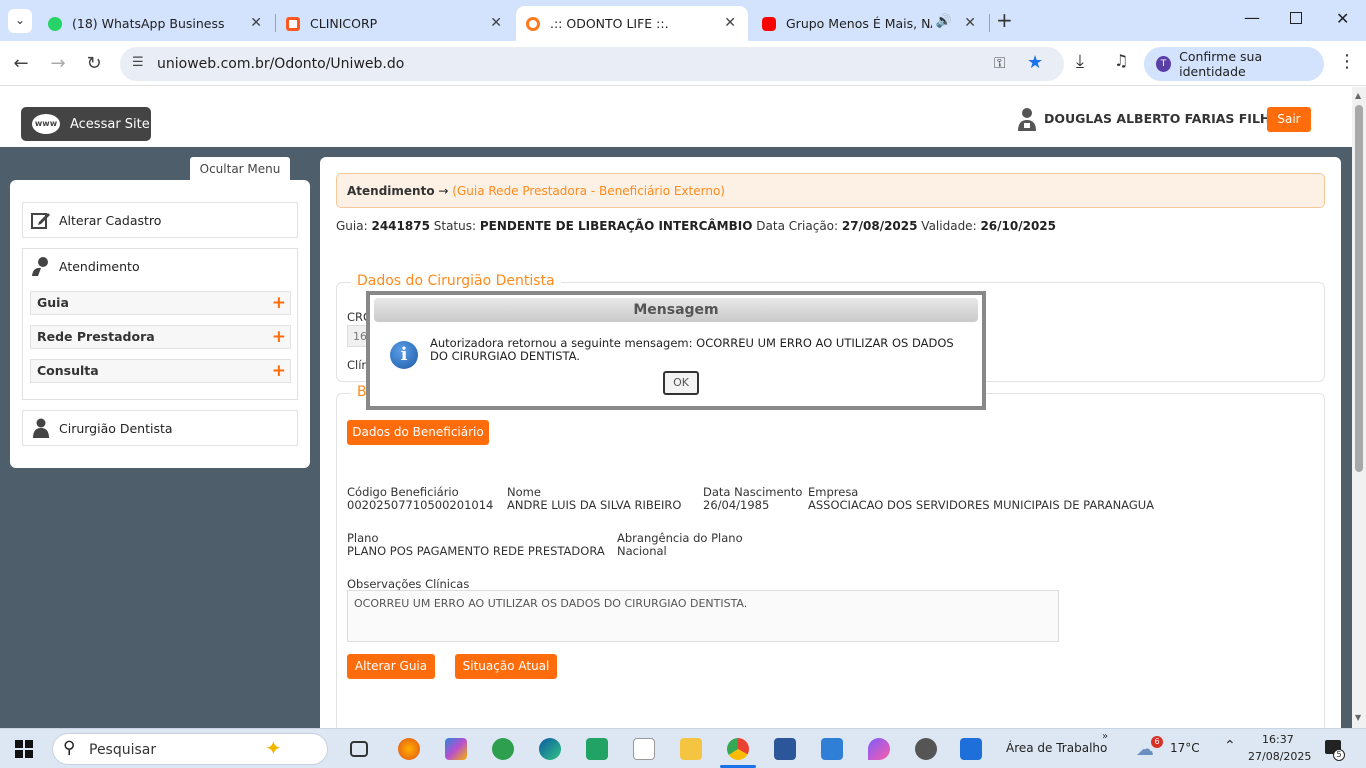  I want to click on tab-whatsapp: (18) WhatsApp Business ✕, so click(156, 23).